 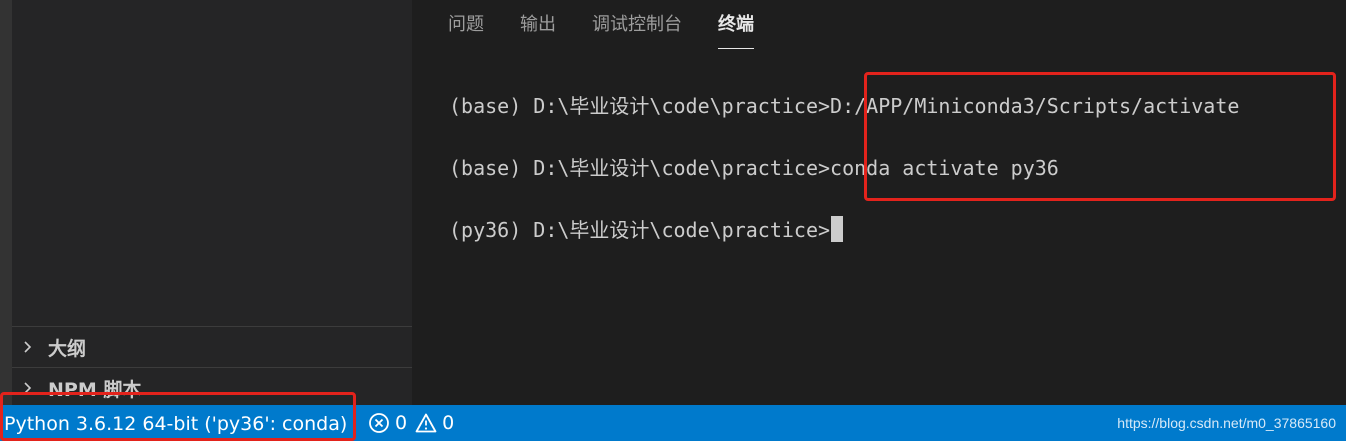 I want to click on watermark-url: https://blog.csdn.net/m0_37865160, so click(x=1226, y=423).